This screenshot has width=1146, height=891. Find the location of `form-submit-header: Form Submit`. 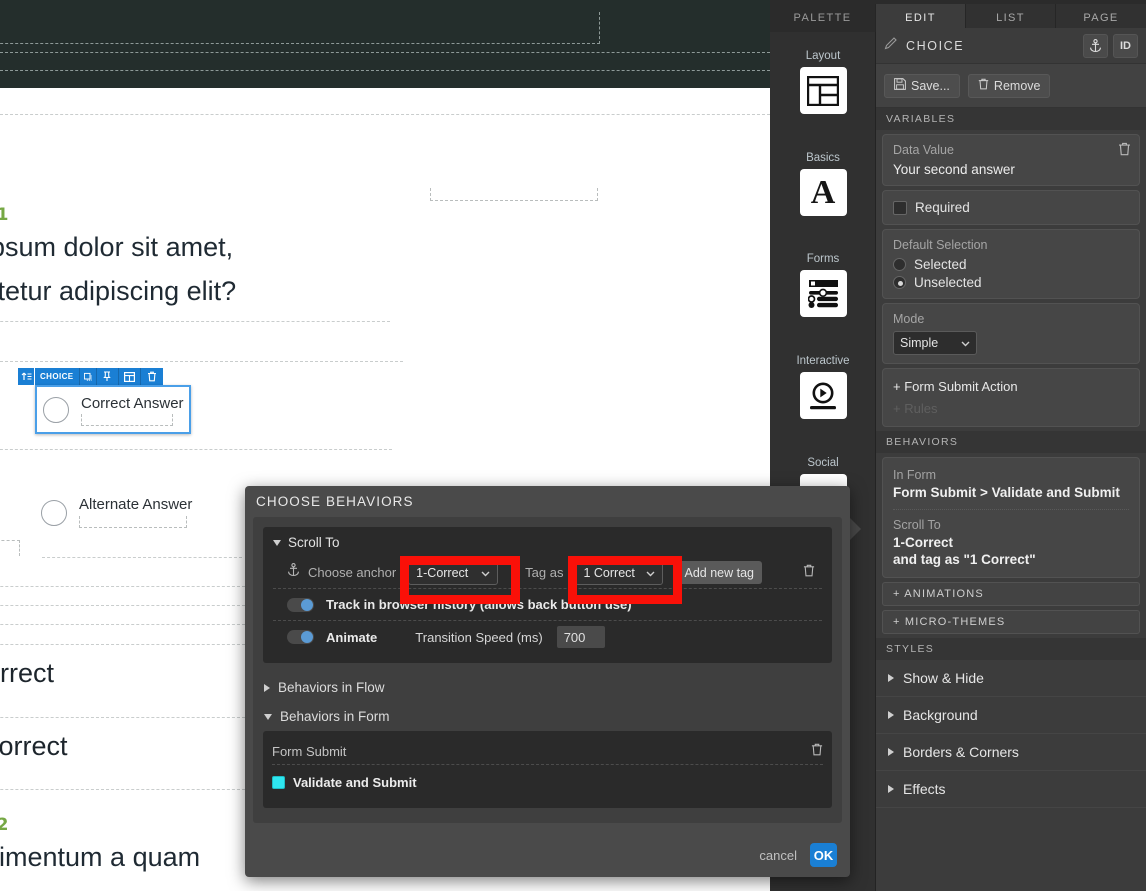

form-submit-header: Form Submit is located at coordinates (547, 751).